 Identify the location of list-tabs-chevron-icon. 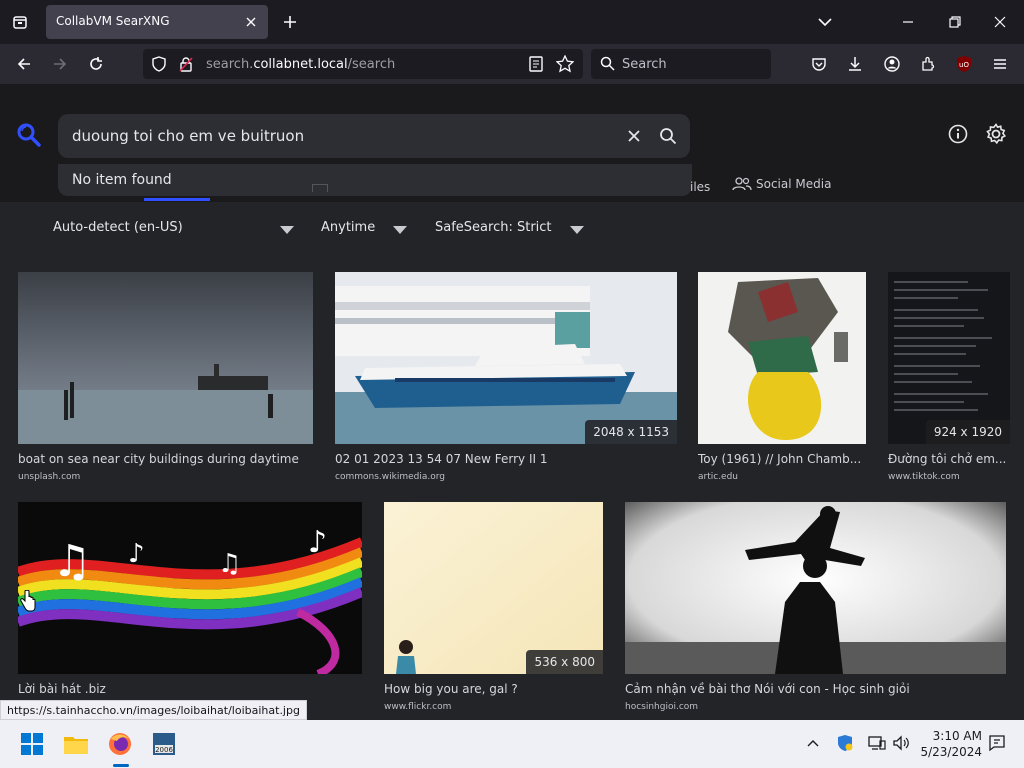
(825, 22).